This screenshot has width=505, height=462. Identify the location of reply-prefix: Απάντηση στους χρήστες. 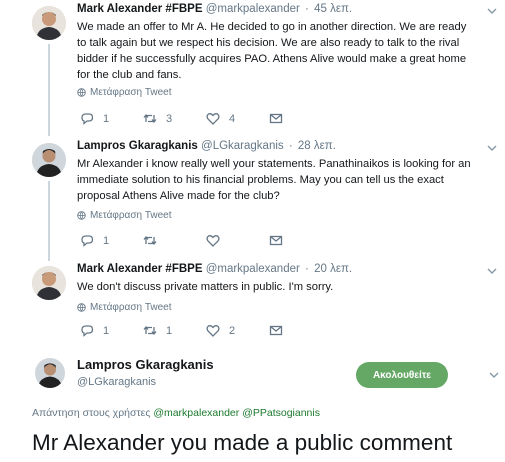
(91, 413).